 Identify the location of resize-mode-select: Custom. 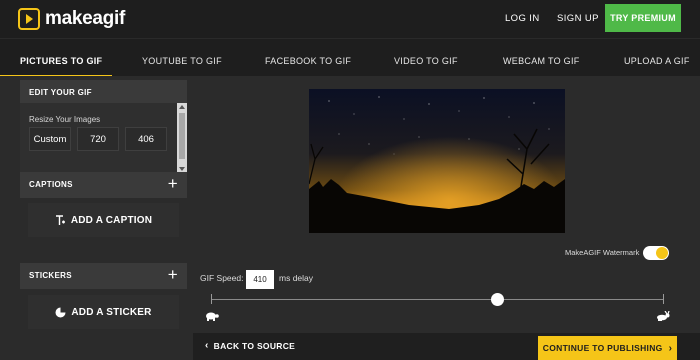
(50, 139).